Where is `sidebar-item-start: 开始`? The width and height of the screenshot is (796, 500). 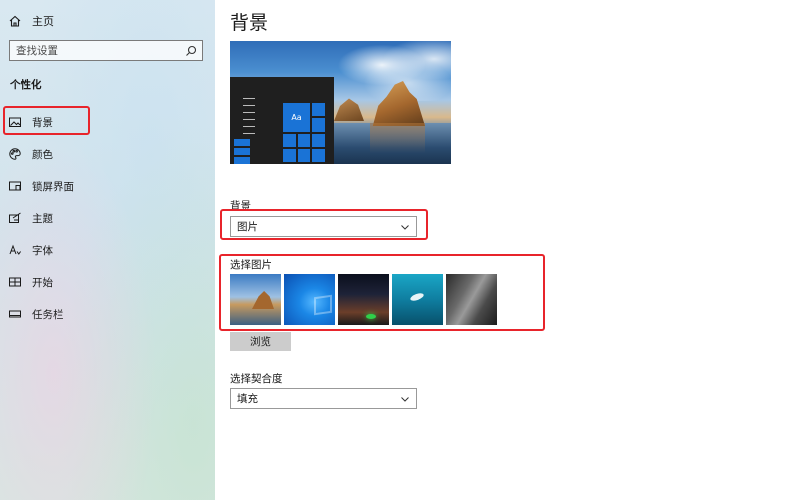 sidebar-item-start: 开始 is located at coordinates (30, 282).